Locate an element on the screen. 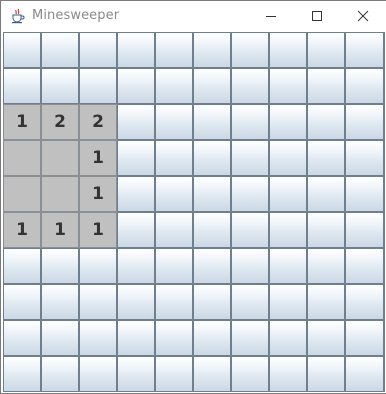 The width and height of the screenshot is (386, 394). close-button is located at coordinates (363, 16).